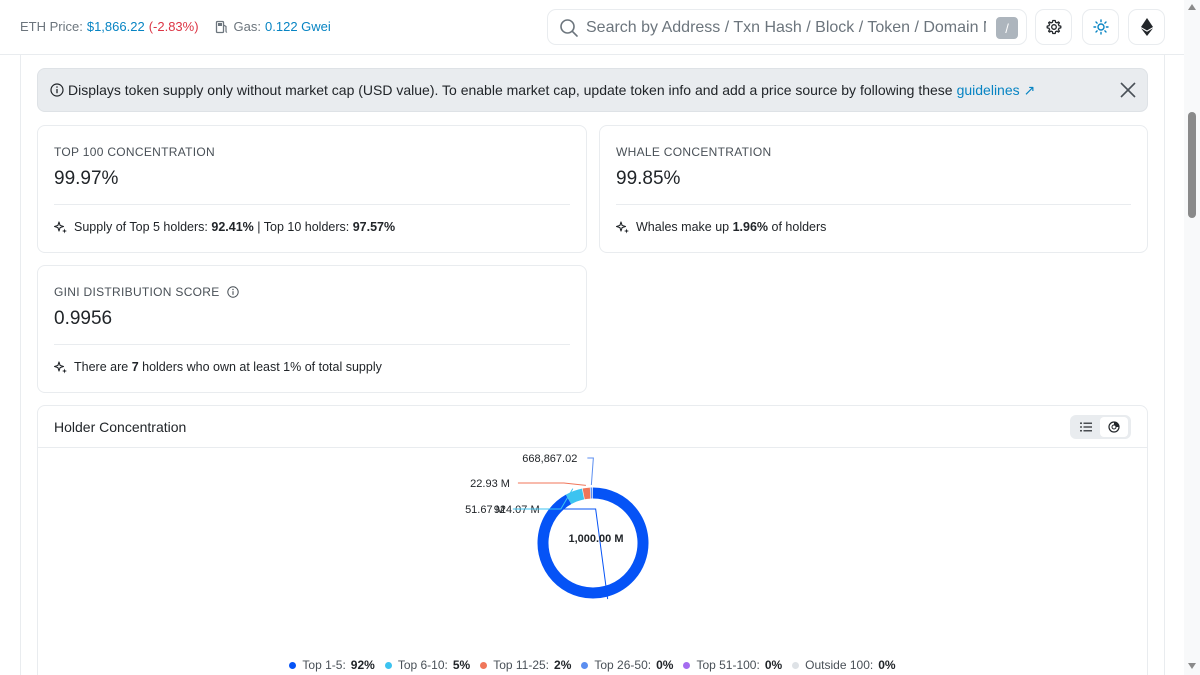  What do you see at coordinates (232, 227) in the screenshot?
I see `top5-supply: 92.41%` at bounding box center [232, 227].